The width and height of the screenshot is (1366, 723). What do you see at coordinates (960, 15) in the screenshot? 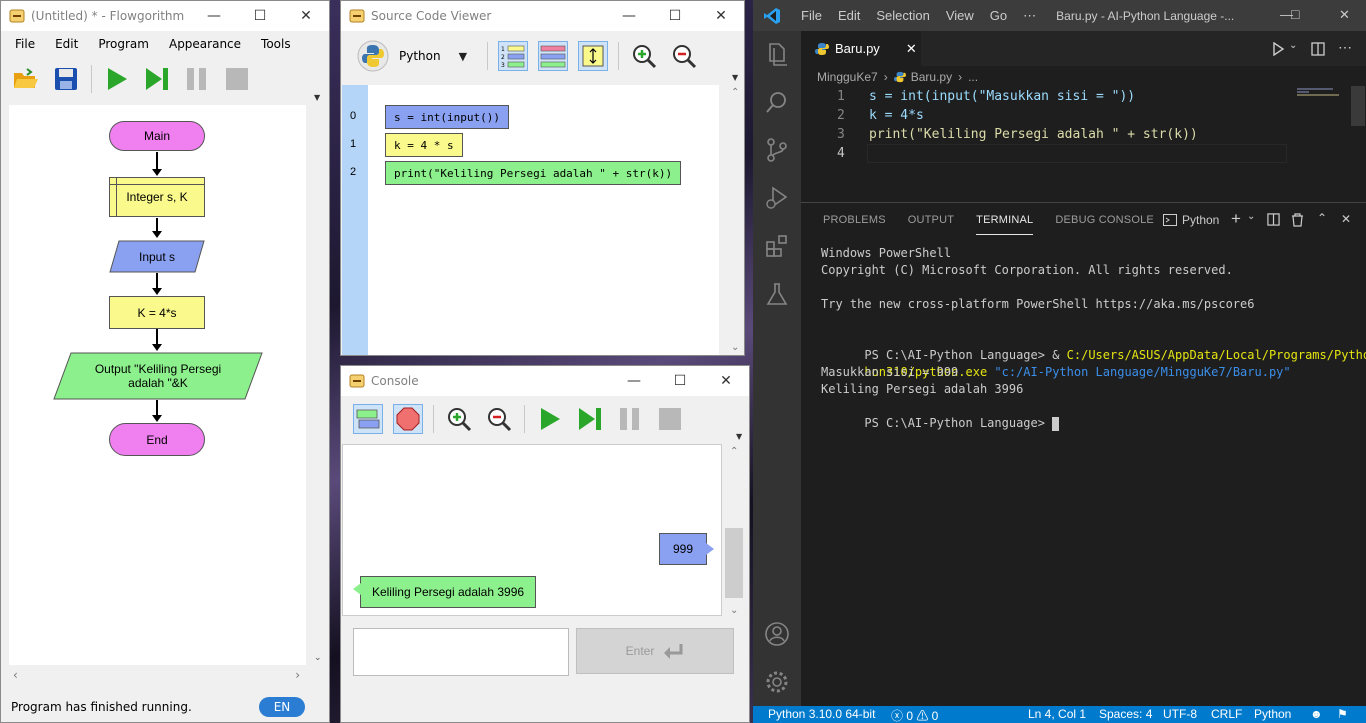
I see `menu-view: View` at bounding box center [960, 15].